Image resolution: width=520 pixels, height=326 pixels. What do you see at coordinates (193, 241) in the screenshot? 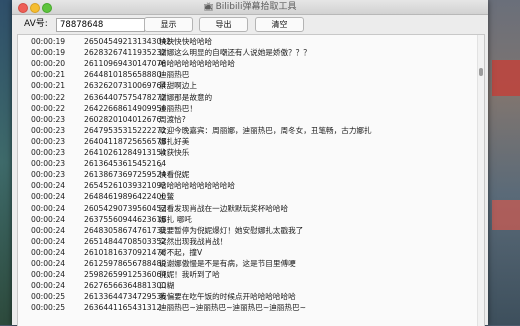
I see `danmaku-text: 突然出现我战肖战！` at bounding box center [193, 241].